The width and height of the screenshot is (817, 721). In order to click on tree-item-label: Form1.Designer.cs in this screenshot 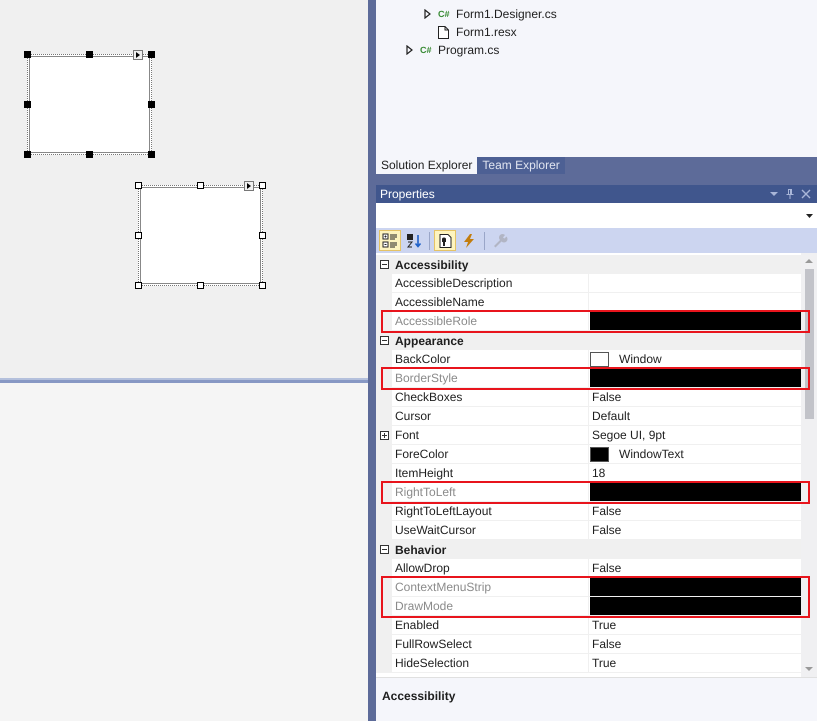, I will do `click(506, 14)`.